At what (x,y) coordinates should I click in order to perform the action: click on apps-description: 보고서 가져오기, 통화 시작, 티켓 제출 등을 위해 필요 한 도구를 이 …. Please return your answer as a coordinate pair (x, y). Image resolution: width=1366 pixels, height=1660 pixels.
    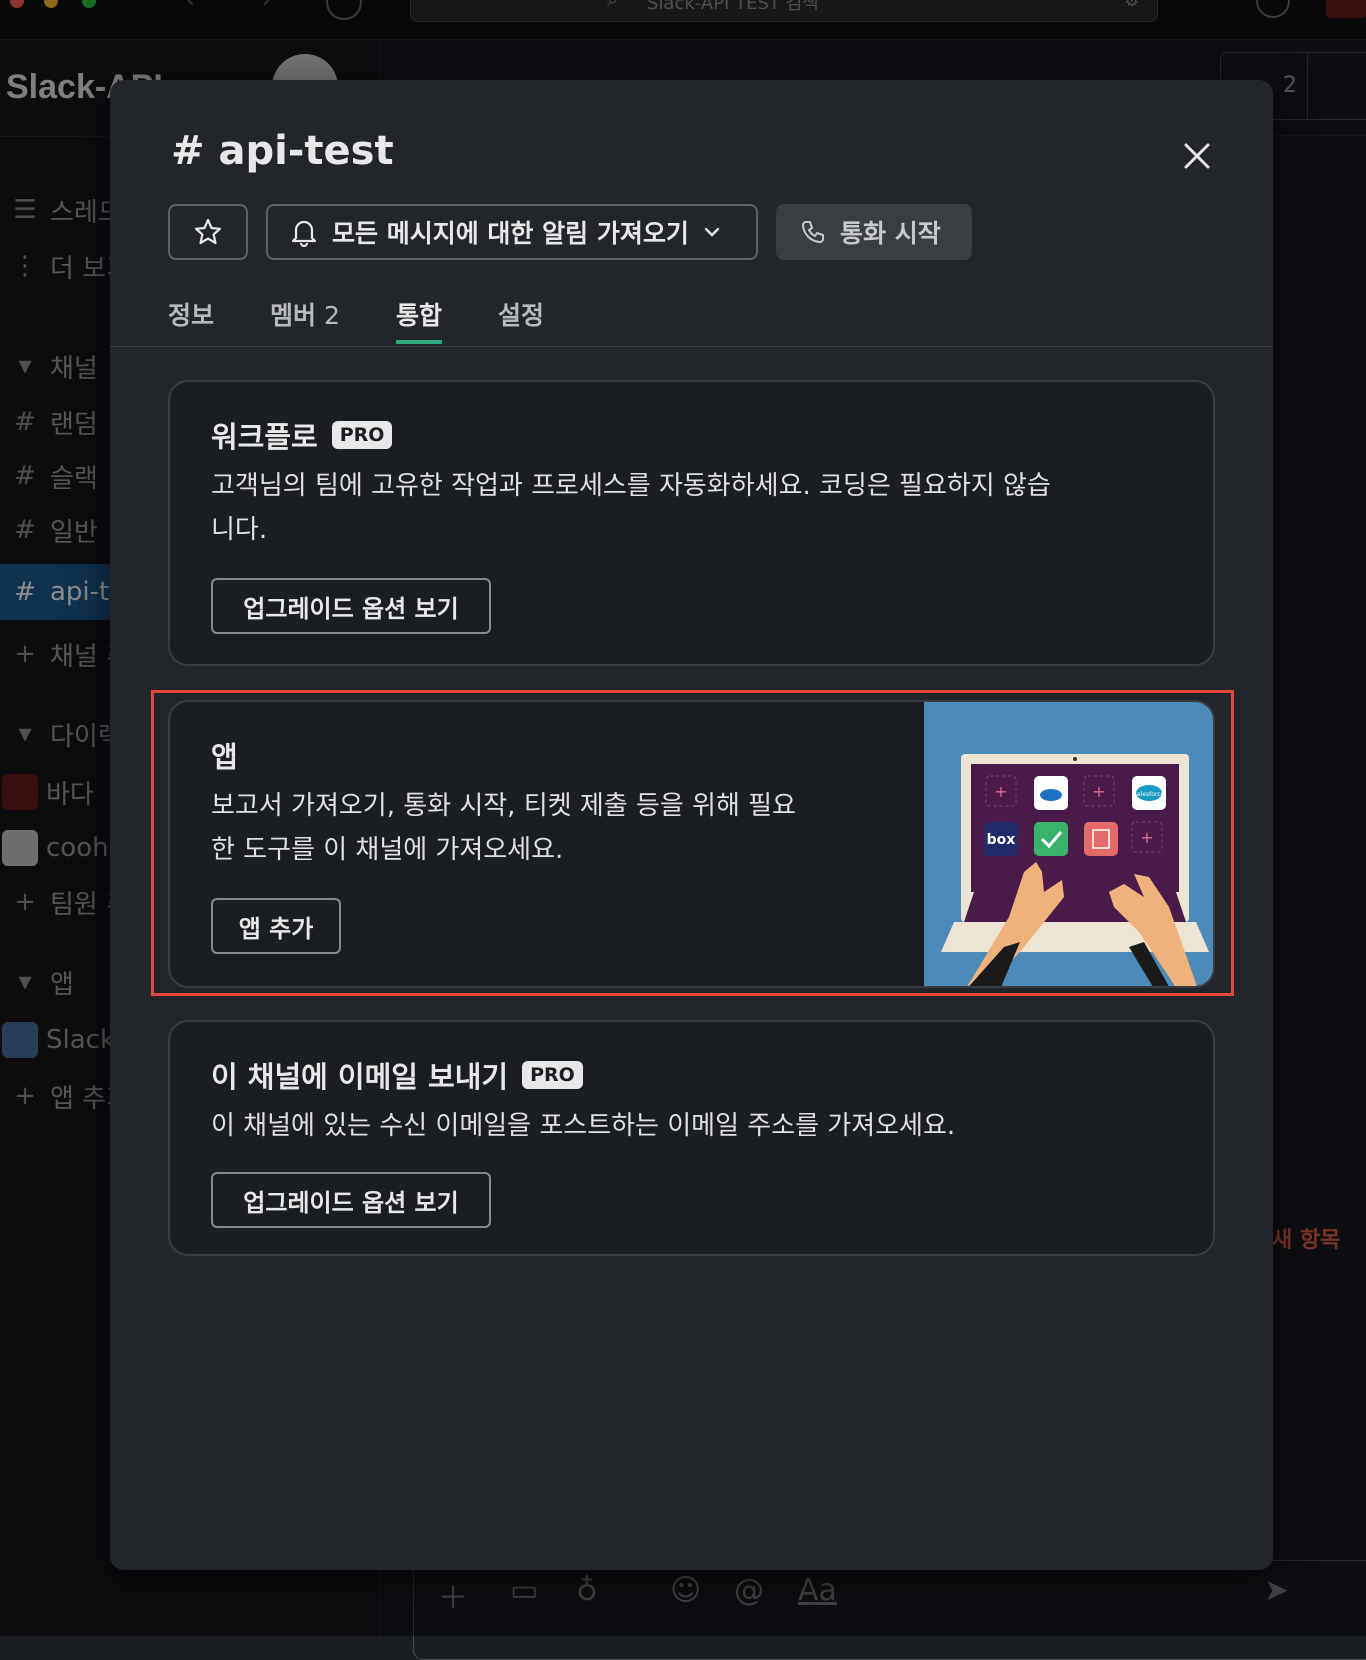
    Looking at the image, I should click on (503, 828).